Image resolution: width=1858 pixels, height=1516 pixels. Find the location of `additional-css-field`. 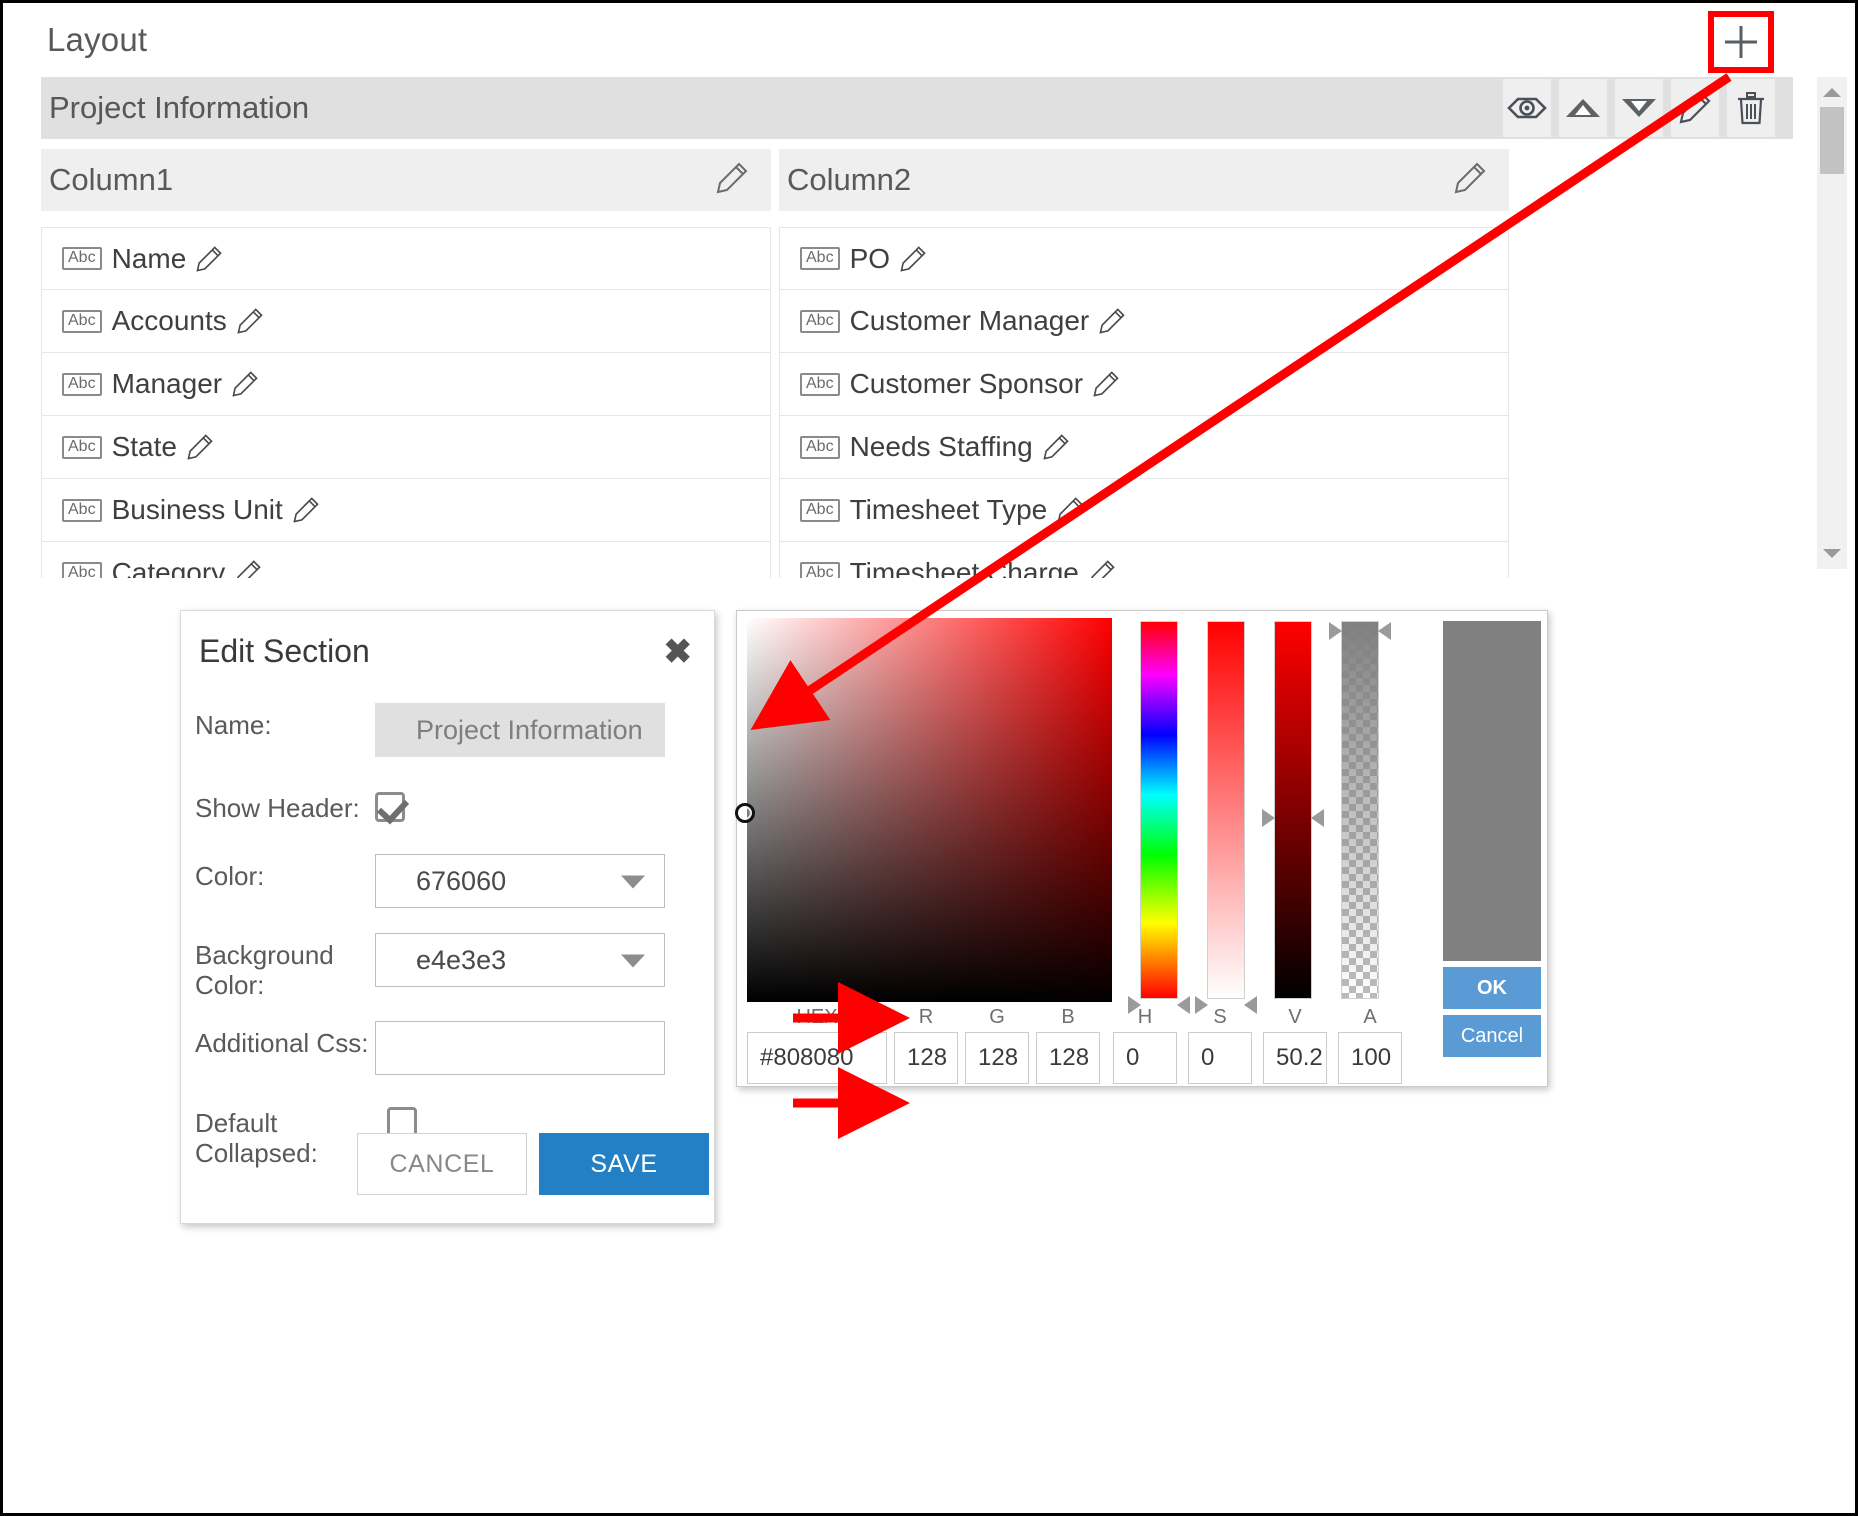

additional-css-field is located at coordinates (520, 1048).